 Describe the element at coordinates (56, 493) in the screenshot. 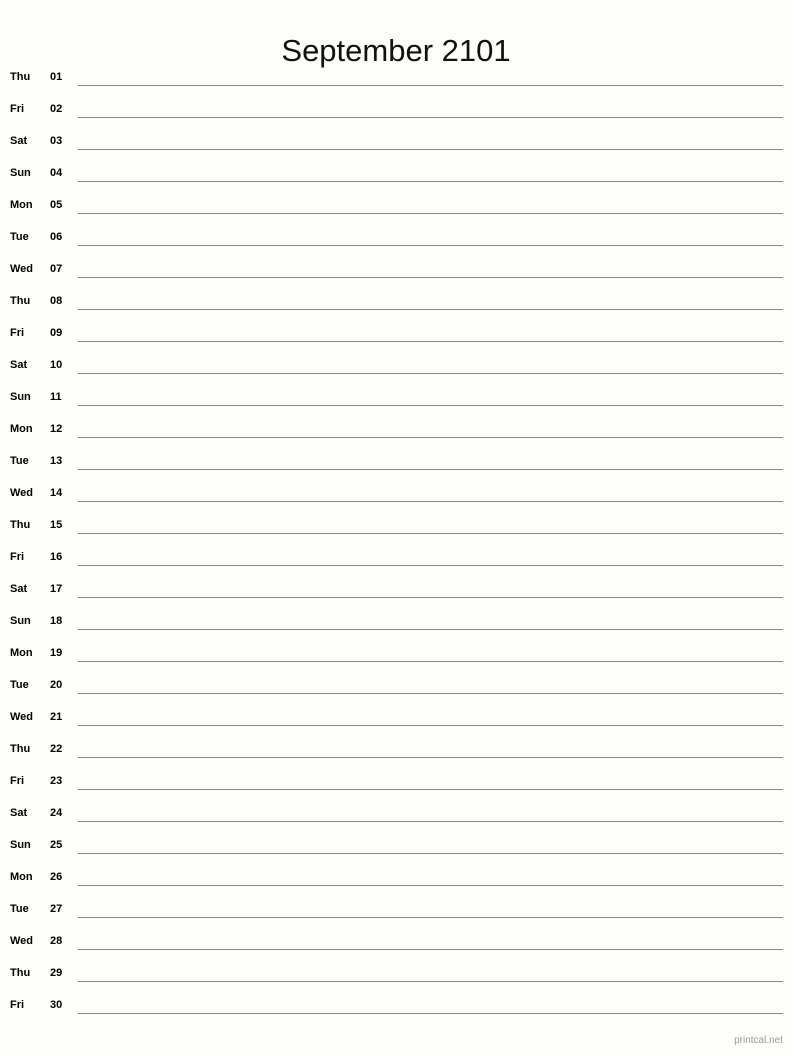

I see `day-number-label: 14` at that location.